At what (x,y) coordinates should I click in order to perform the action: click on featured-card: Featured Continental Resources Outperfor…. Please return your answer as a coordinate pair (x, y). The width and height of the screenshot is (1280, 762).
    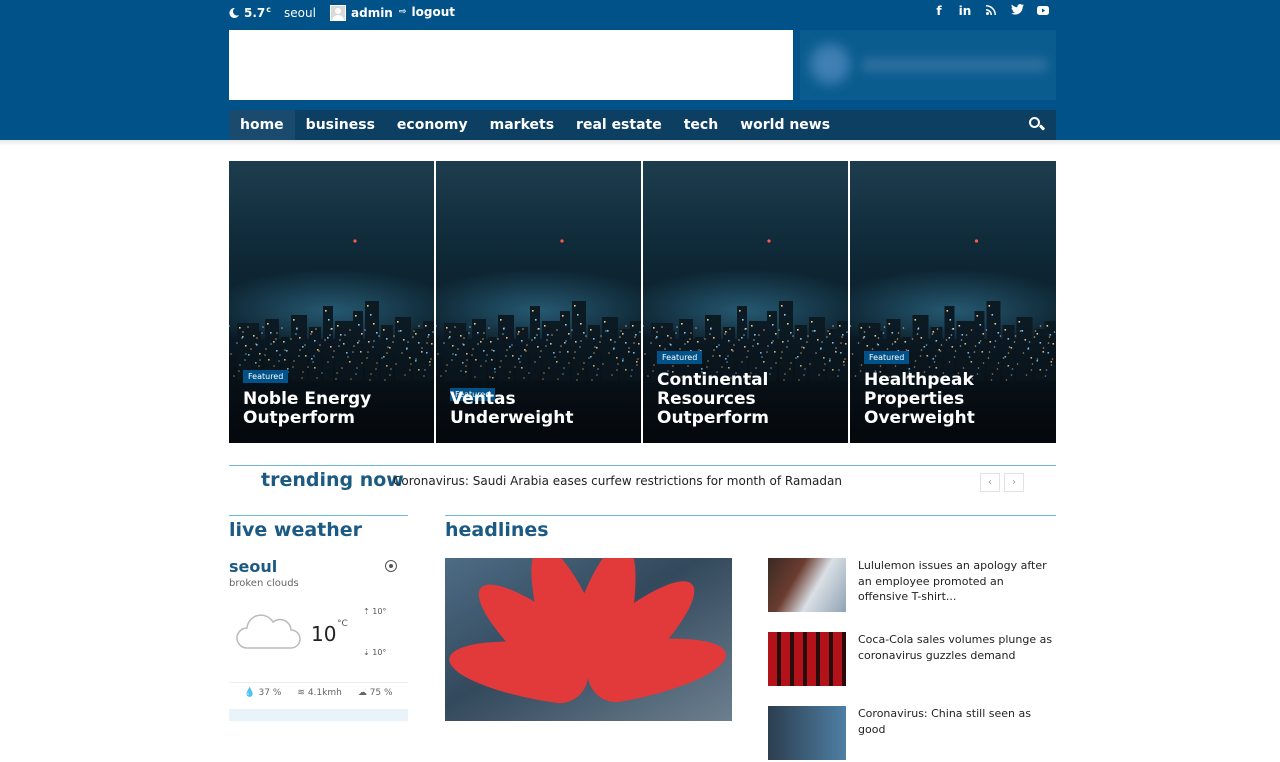
    Looking at the image, I should click on (745, 302).